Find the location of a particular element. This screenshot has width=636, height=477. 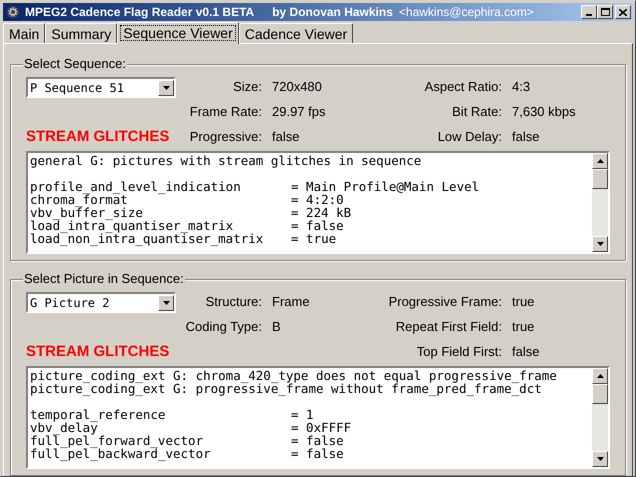

property-label: Size: is located at coordinates (247, 87).